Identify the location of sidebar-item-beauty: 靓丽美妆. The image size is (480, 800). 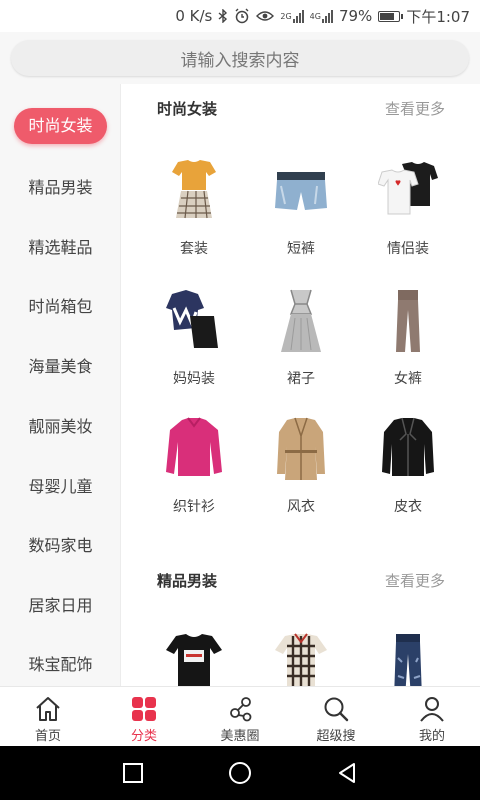
(60, 425).